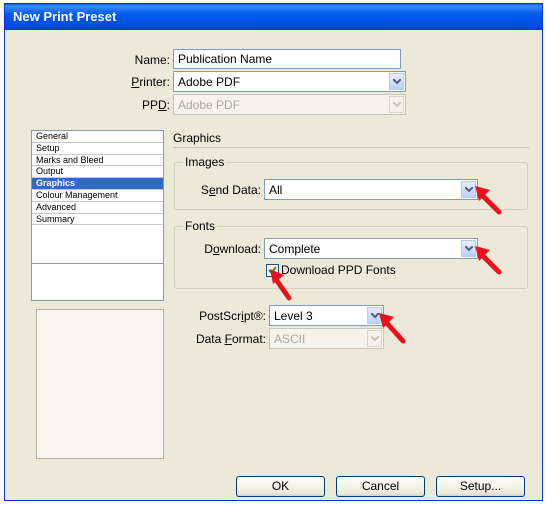  What do you see at coordinates (371, 248) in the screenshot?
I see `download-select: Complete` at bounding box center [371, 248].